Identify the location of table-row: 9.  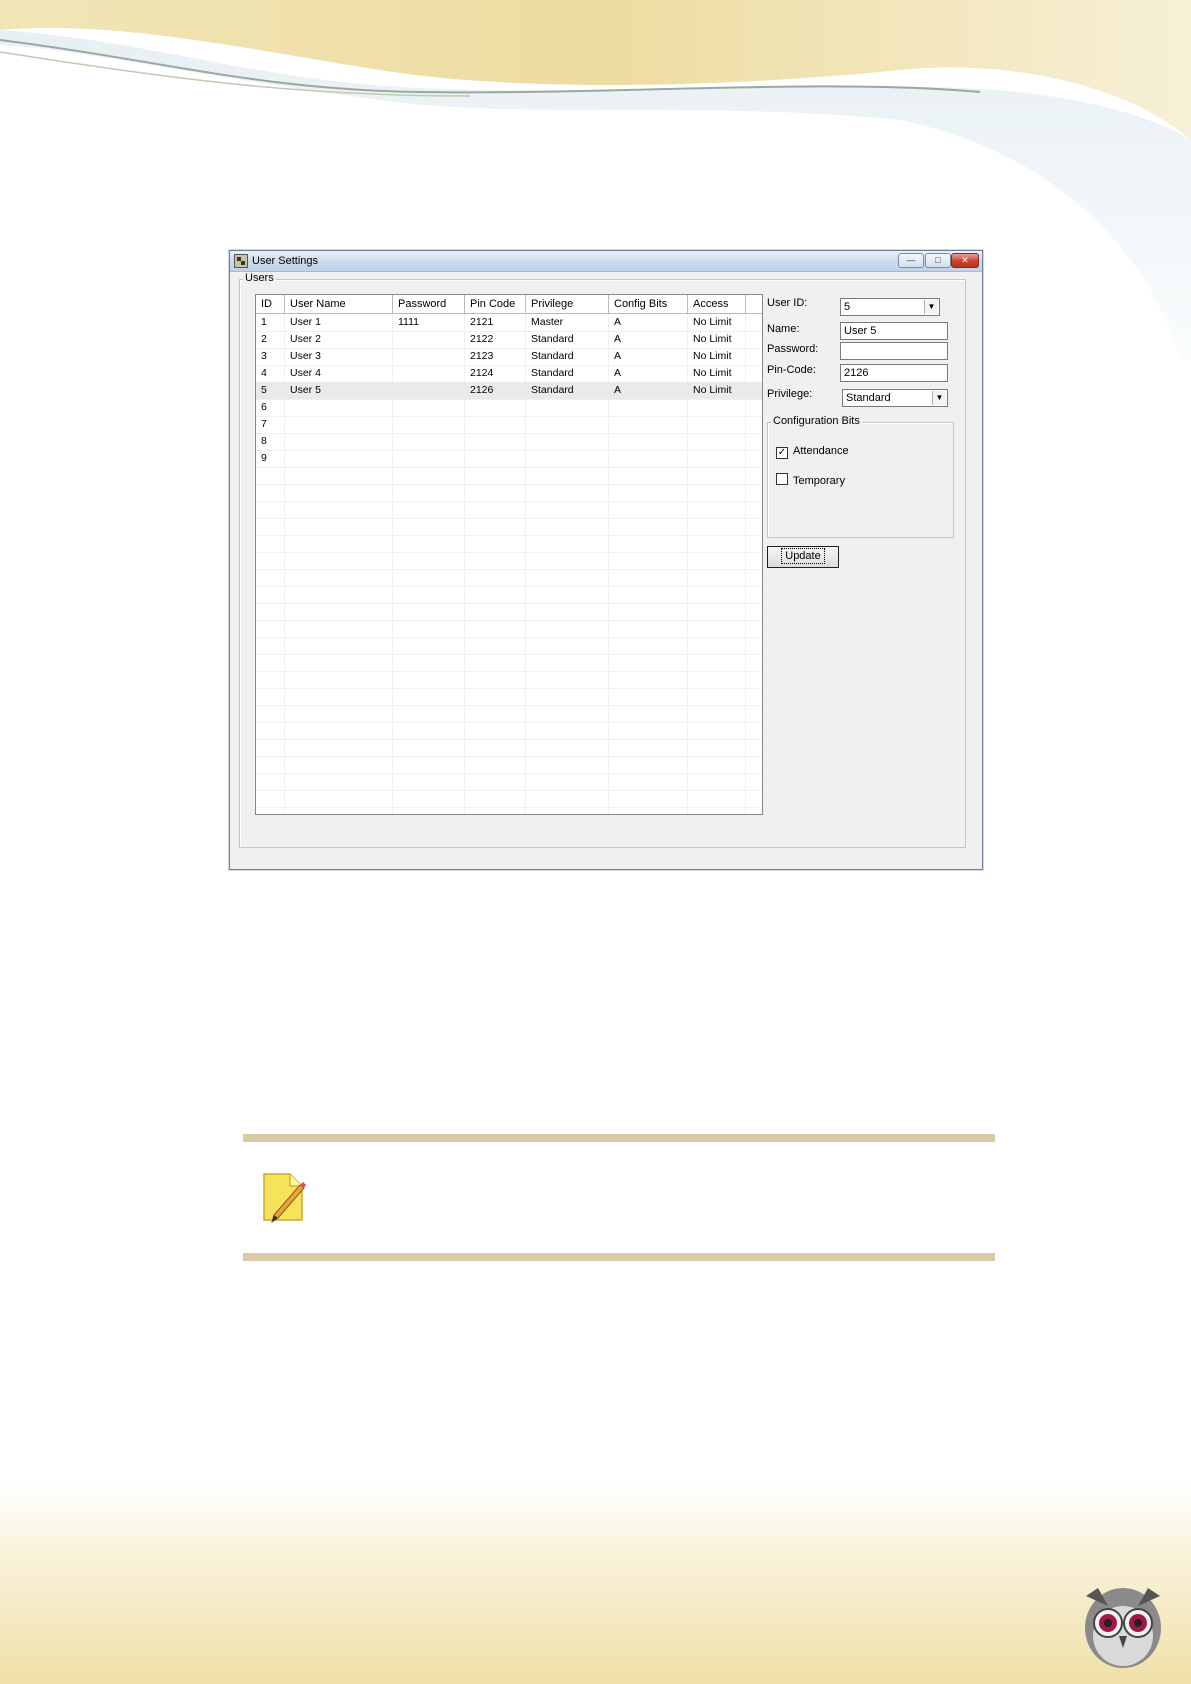
(509, 459).